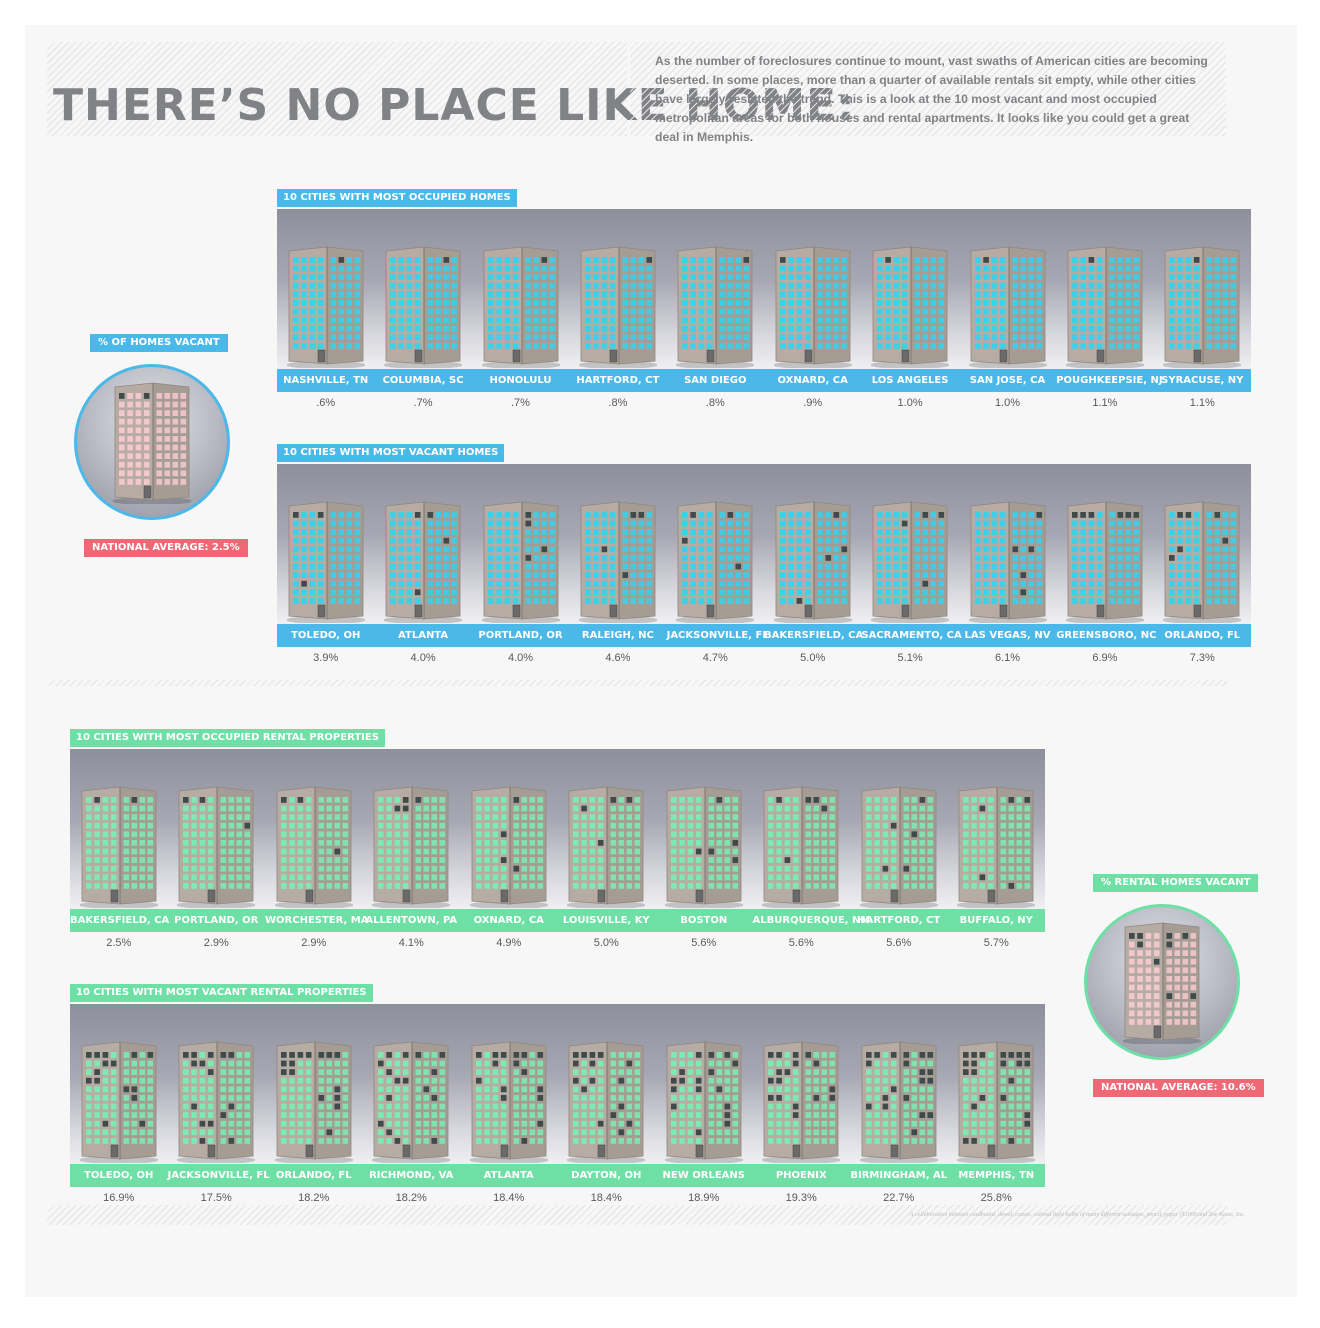  I want to click on city-label: PHOENIX, so click(801, 1175).